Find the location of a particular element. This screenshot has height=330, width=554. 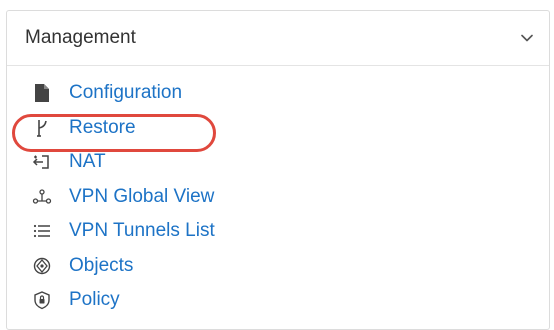

nav-item-label: NAT is located at coordinates (87, 162).